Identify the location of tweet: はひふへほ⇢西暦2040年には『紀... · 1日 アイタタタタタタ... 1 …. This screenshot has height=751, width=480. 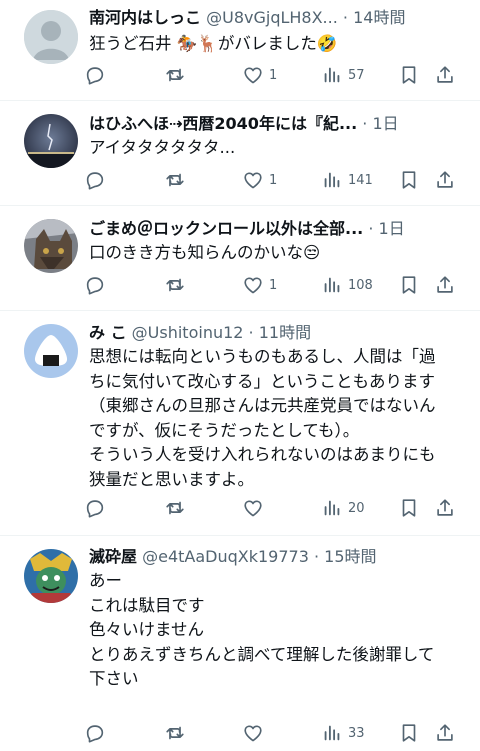
(240, 153).